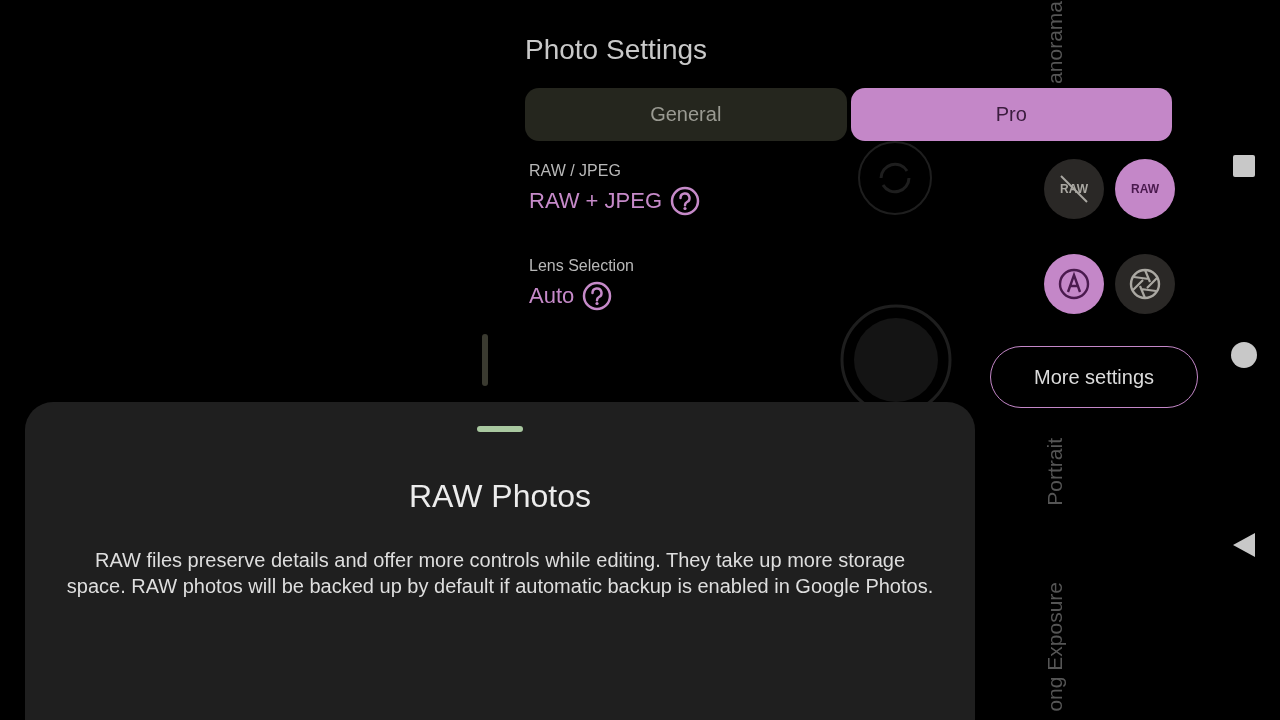 The width and height of the screenshot is (1280, 720). What do you see at coordinates (485, 360) in the screenshot?
I see `scroll-indicator` at bounding box center [485, 360].